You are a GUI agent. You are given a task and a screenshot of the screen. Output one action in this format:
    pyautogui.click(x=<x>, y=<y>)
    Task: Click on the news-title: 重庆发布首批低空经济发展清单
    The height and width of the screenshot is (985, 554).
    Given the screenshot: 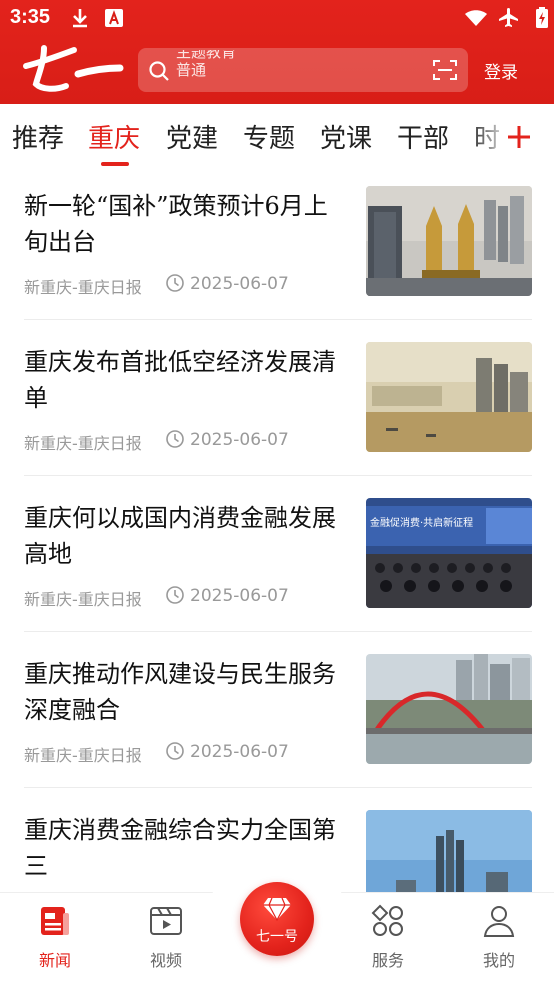 What is the action you would take?
    pyautogui.click(x=186, y=380)
    